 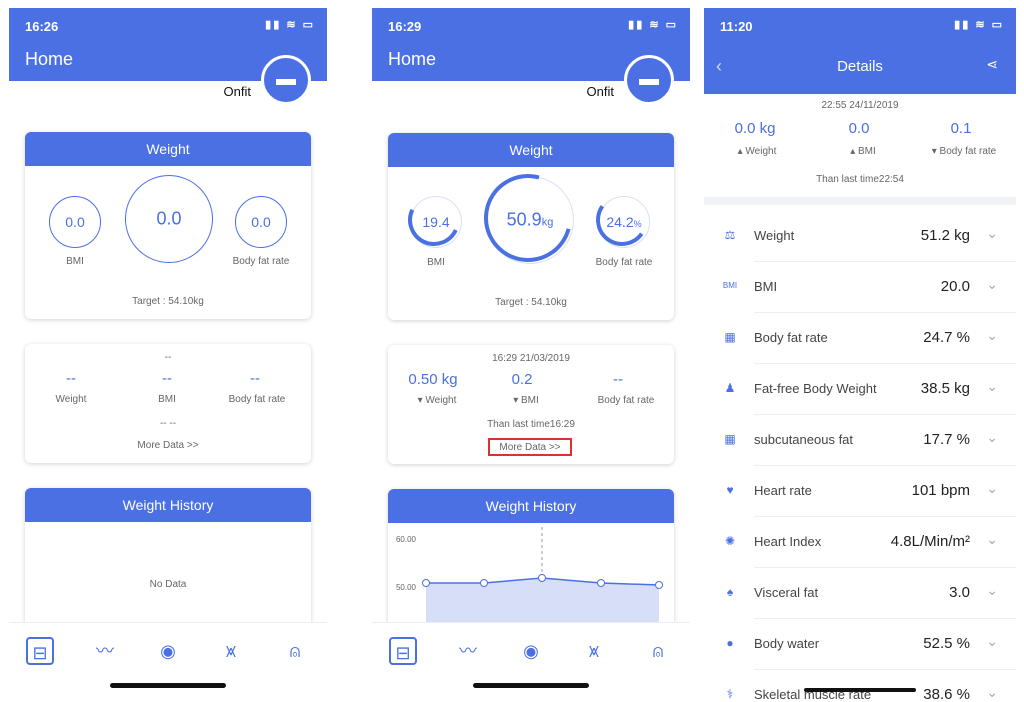 I want to click on page-title: Details, so click(x=860, y=66).